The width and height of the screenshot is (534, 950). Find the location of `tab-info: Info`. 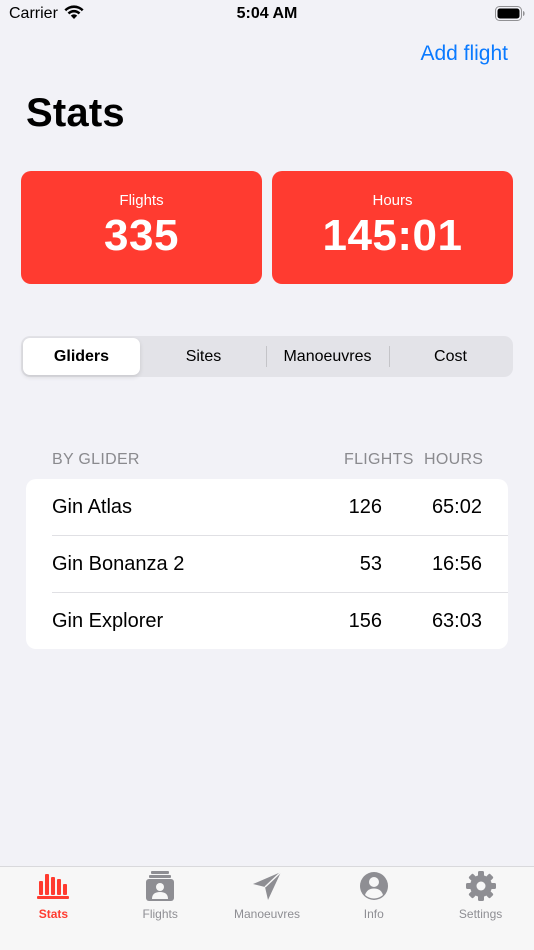

tab-info: Info is located at coordinates (373, 899).